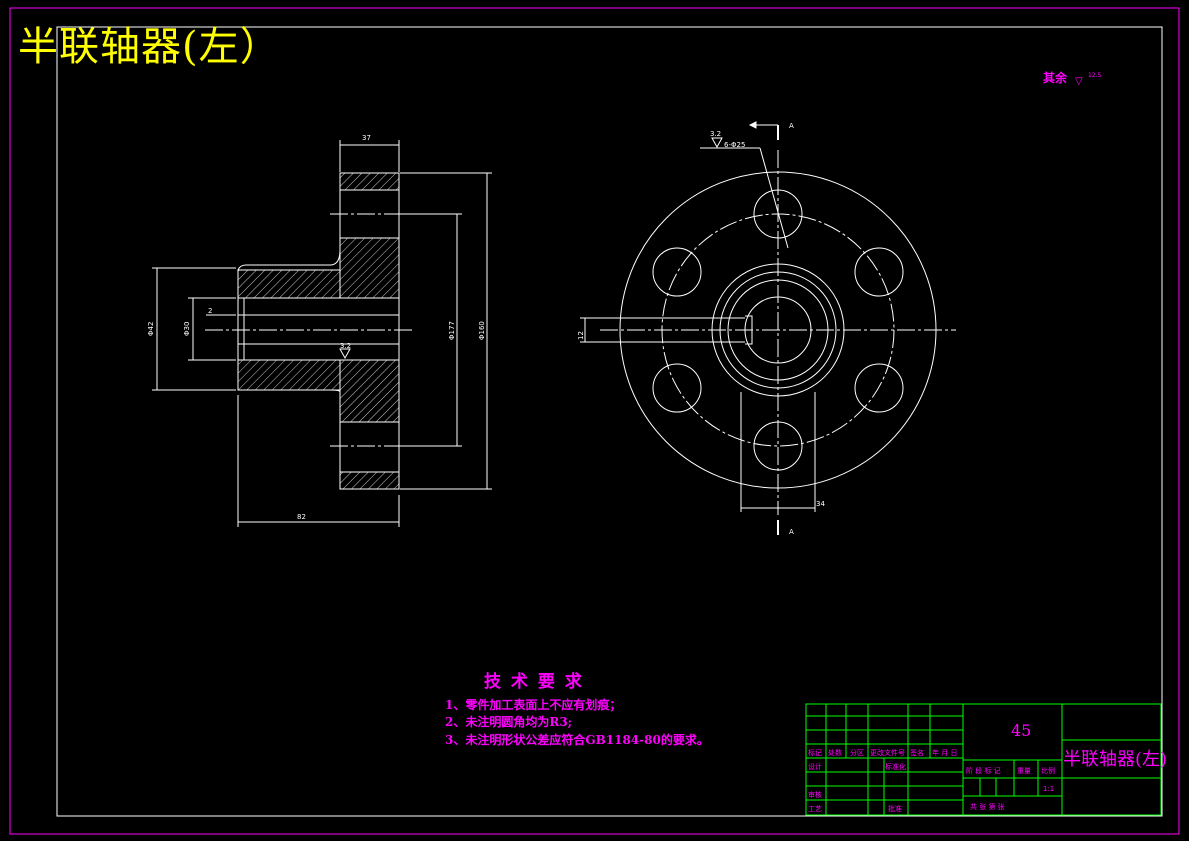  What do you see at coordinates (791, 126) in the screenshot?
I see `section-label-top: A` at bounding box center [791, 126].